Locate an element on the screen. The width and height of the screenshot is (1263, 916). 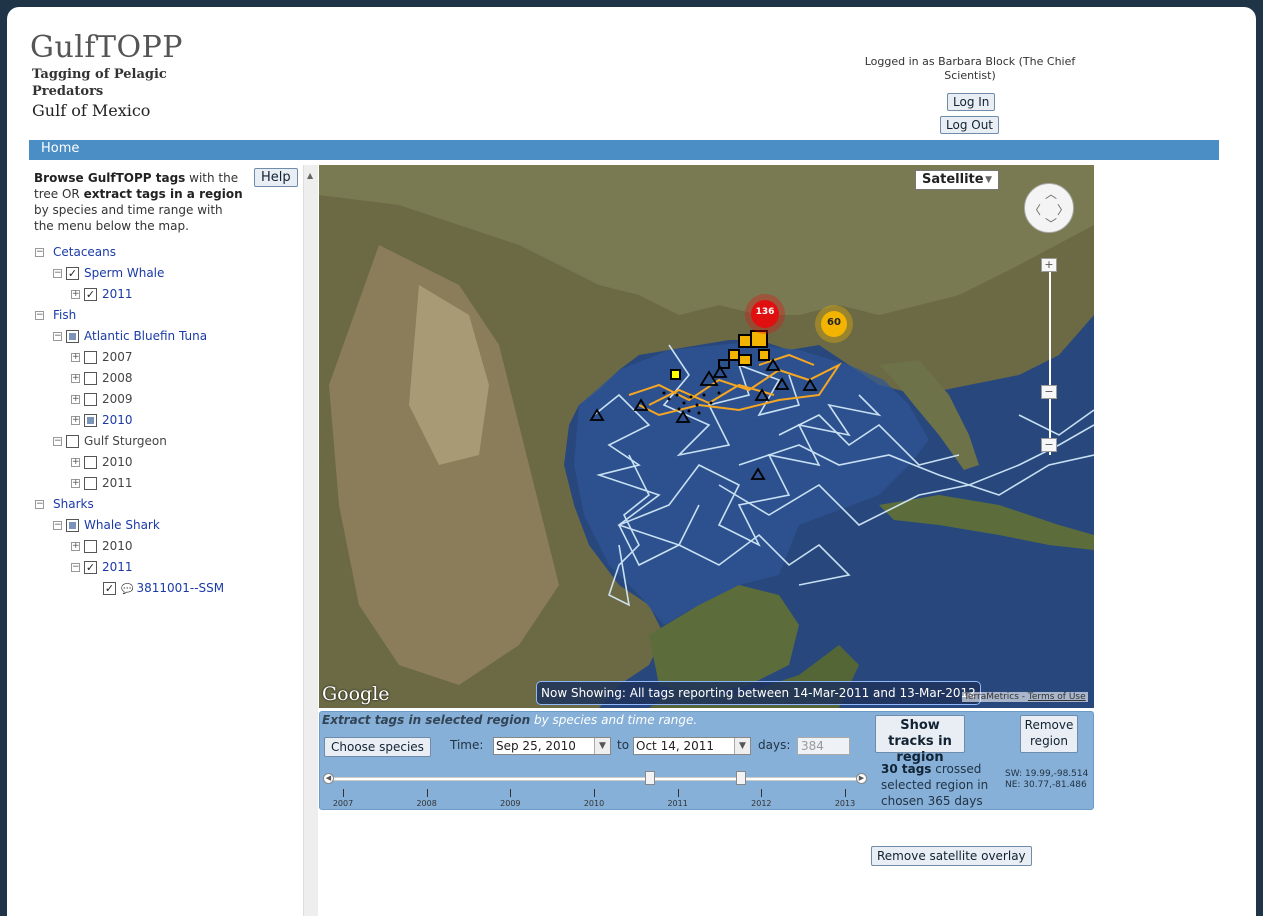
tree-node-label: Sharks is located at coordinates (73, 504).